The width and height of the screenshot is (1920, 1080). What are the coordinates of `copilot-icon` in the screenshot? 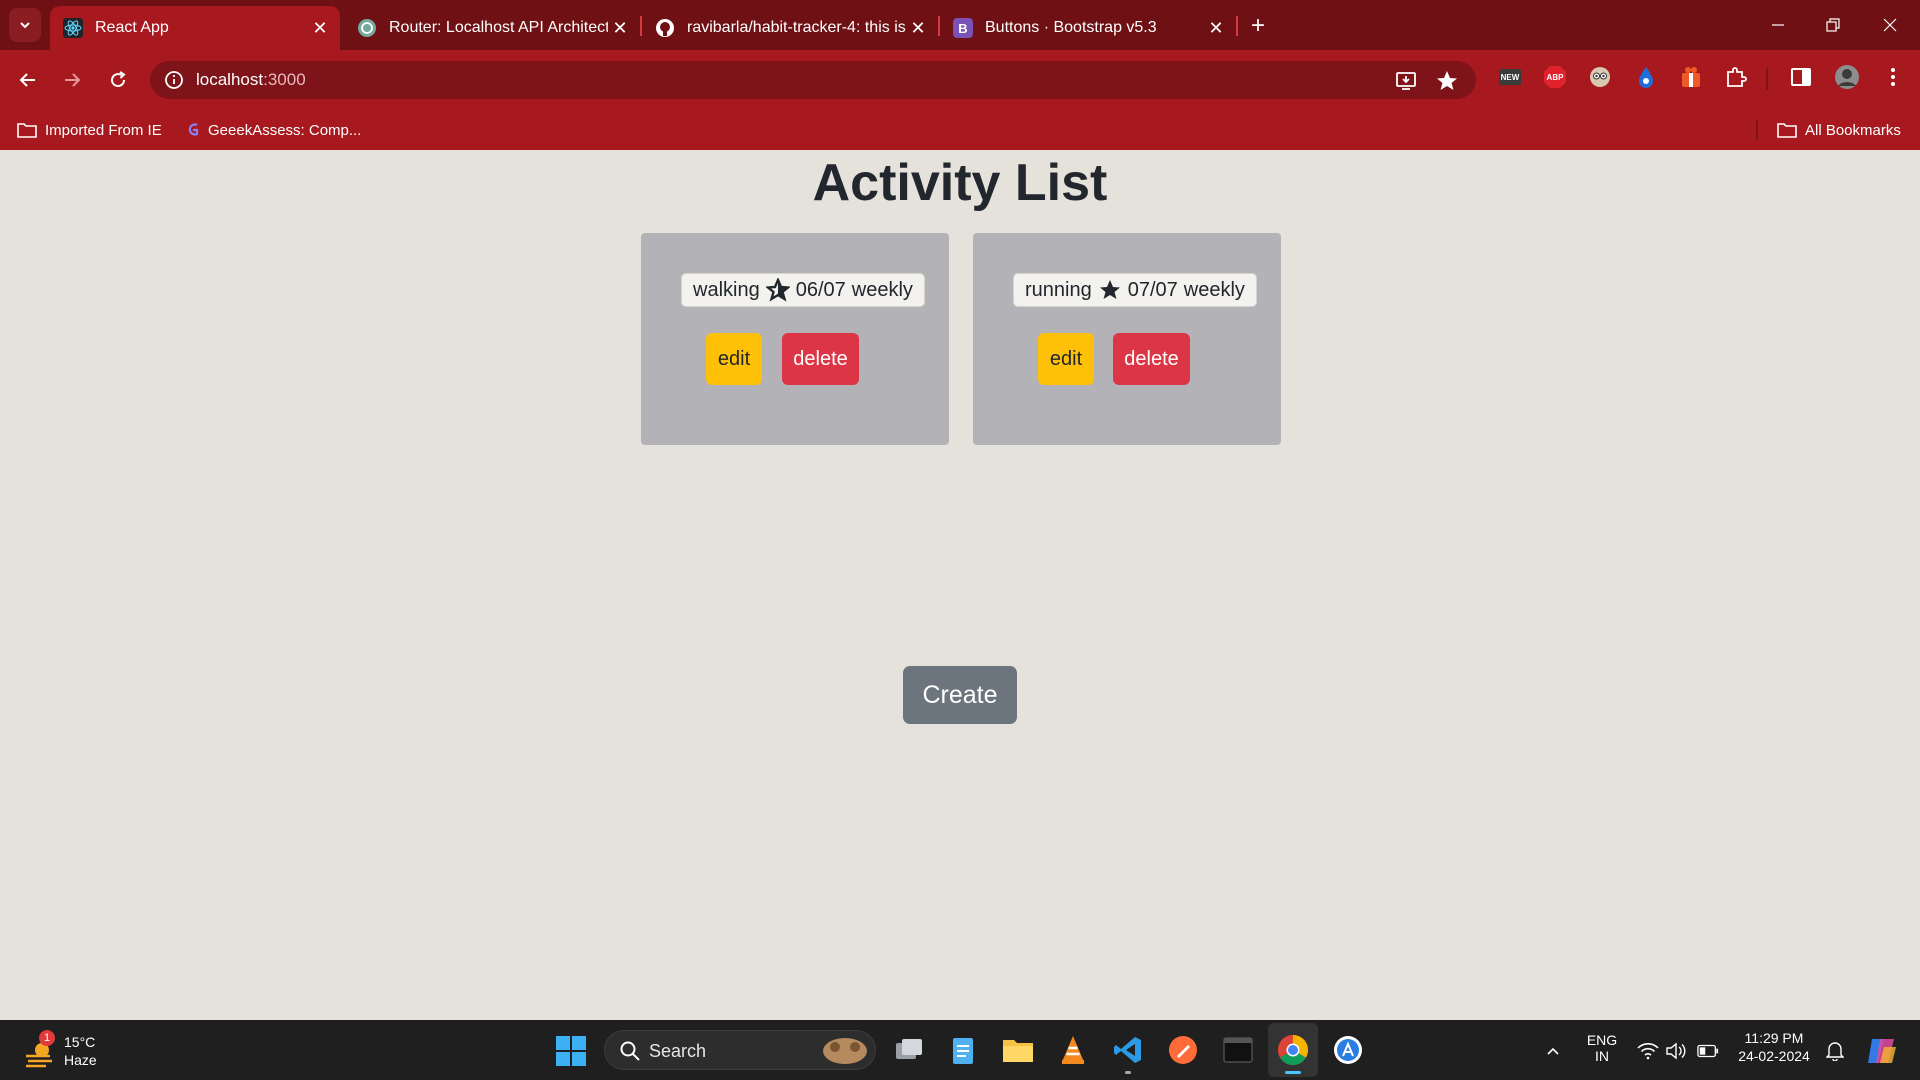 It's located at (1882, 1051).